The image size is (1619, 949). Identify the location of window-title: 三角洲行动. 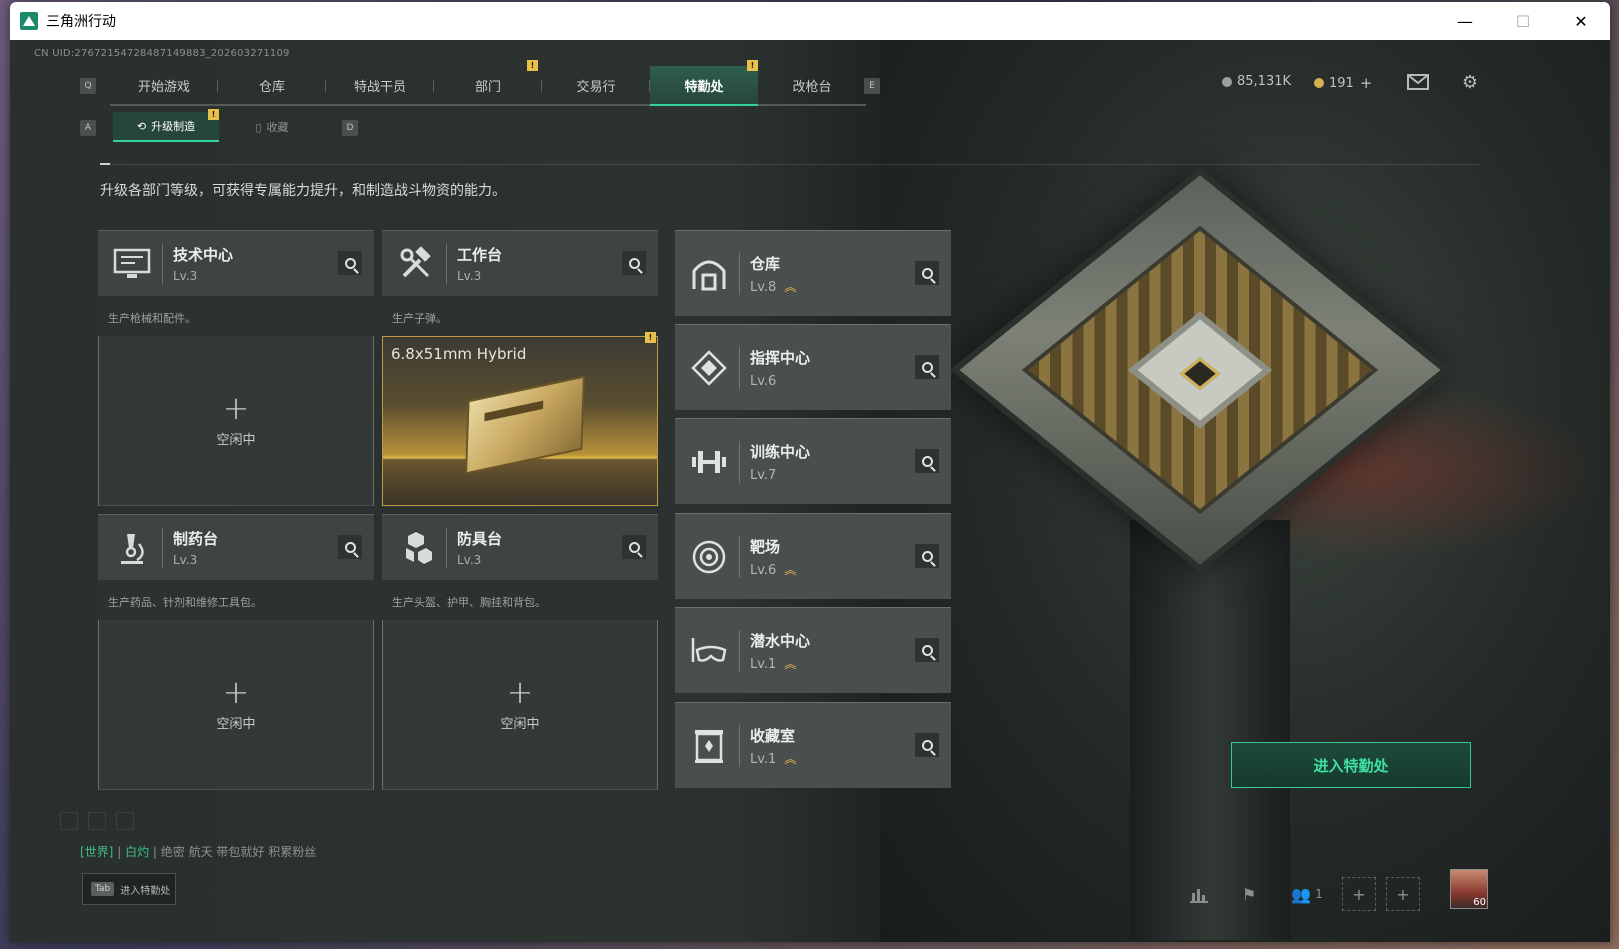
(81, 22).